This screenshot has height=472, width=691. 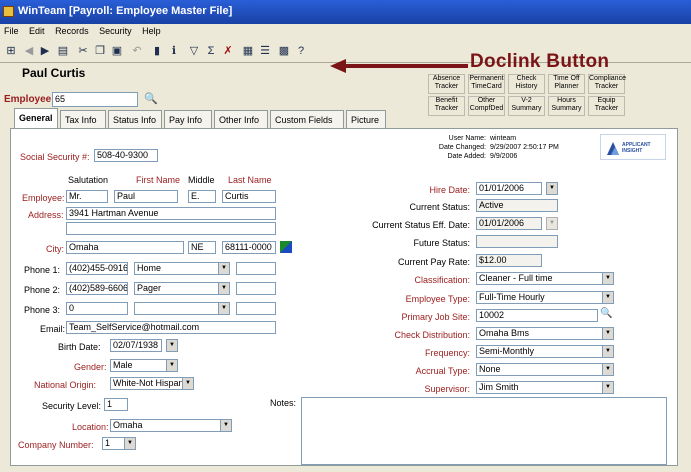 What do you see at coordinates (128, 425) in the screenshot?
I see `location-value: Omaha` at bounding box center [128, 425].